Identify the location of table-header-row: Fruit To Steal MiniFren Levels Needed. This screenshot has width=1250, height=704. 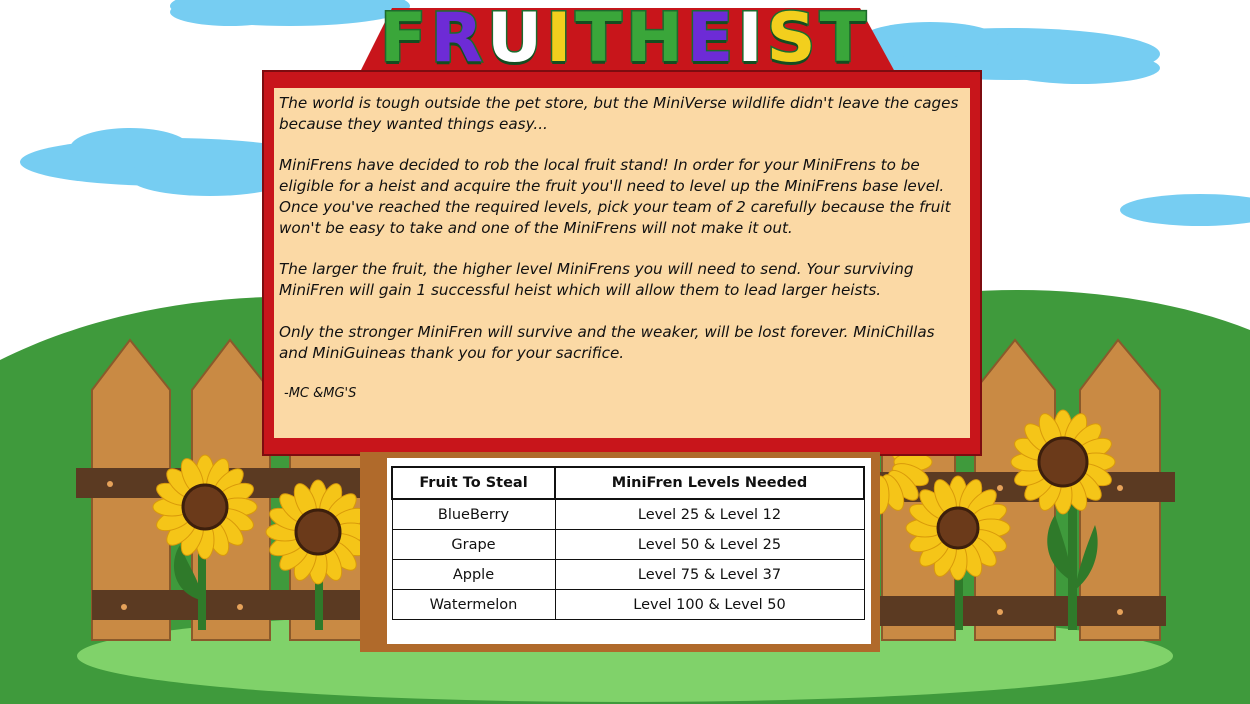
(628, 483).